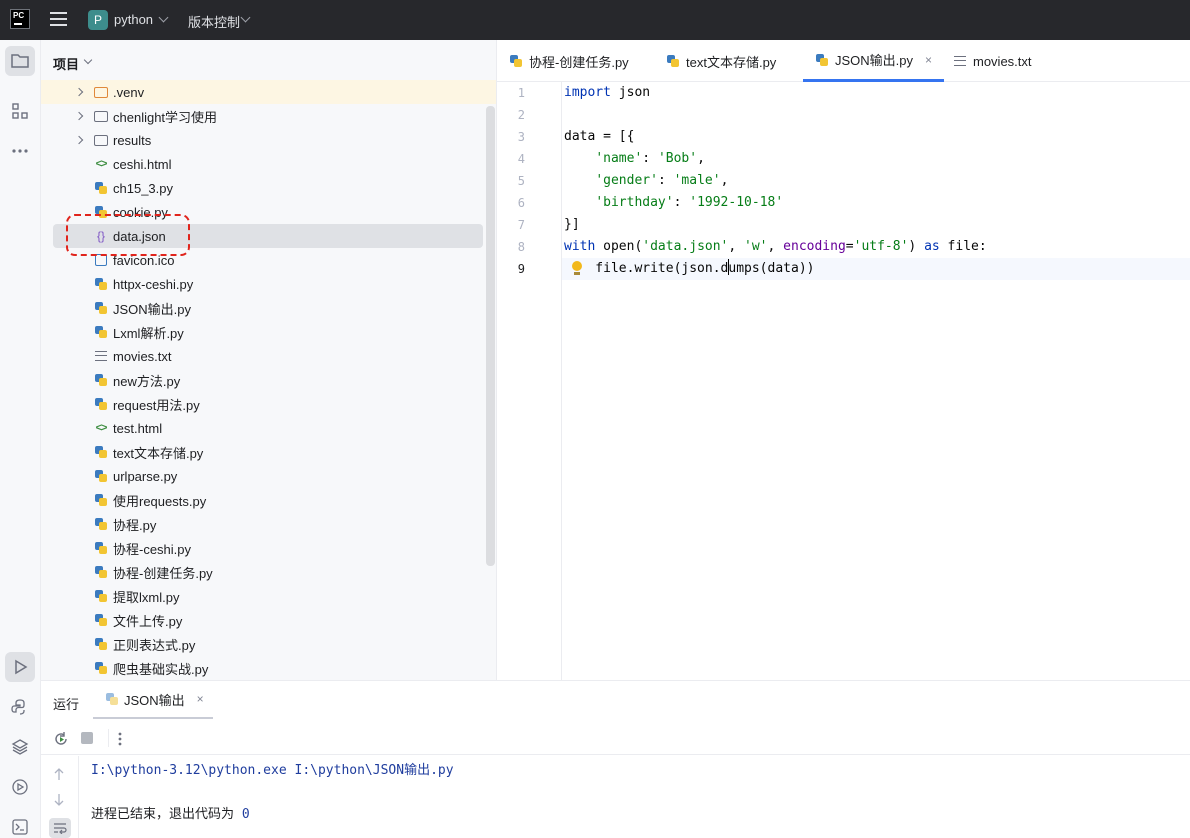 This screenshot has width=1190, height=838. What do you see at coordinates (214, 21) in the screenshot?
I see `vcs-menu: 版本控制` at bounding box center [214, 21].